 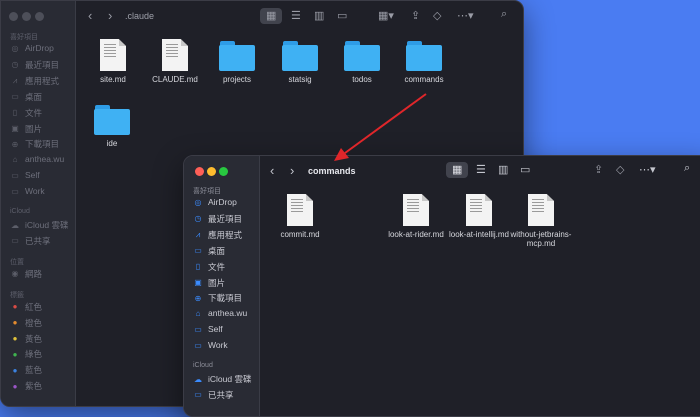 I want to click on arrow-shaft, so click(x=385, y=123).